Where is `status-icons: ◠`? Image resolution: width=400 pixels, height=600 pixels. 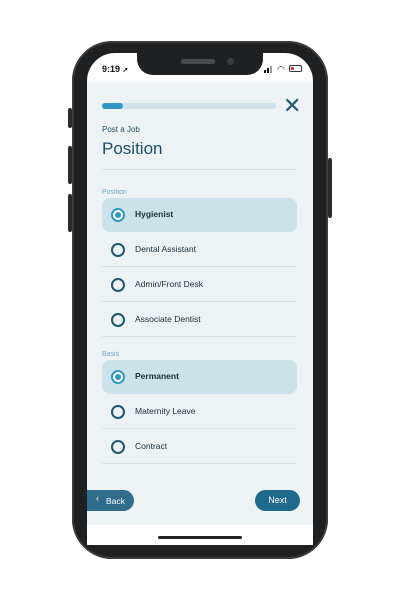
status-icons: ◠ is located at coordinates (284, 69).